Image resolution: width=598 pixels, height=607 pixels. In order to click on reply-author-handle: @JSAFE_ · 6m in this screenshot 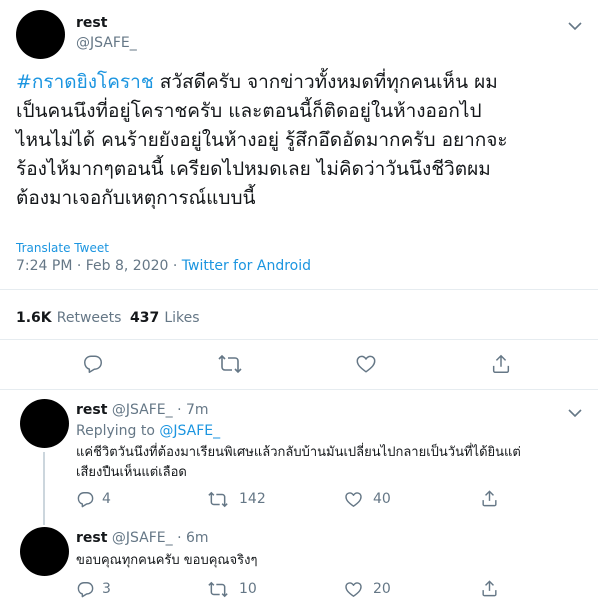, I will do `click(160, 538)`.